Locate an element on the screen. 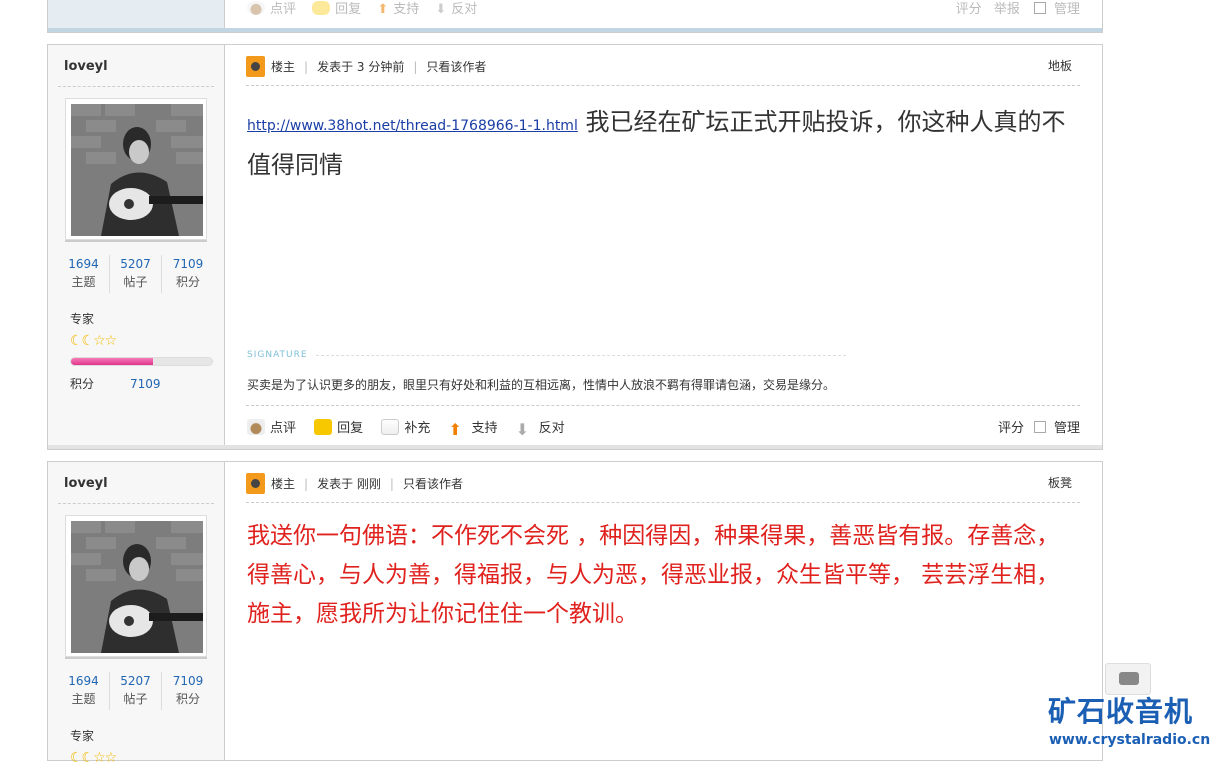 Image resolution: width=1215 pixels, height=766 pixels. score-row: 积分 7109 is located at coordinates (115, 384).